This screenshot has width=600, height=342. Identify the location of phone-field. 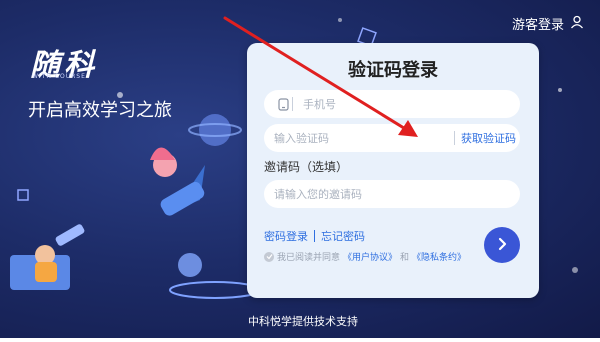
(392, 104).